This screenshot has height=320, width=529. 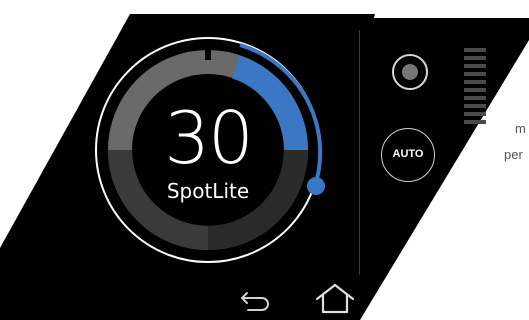 I want to click on back-arrow-icon, so click(x=256, y=299).